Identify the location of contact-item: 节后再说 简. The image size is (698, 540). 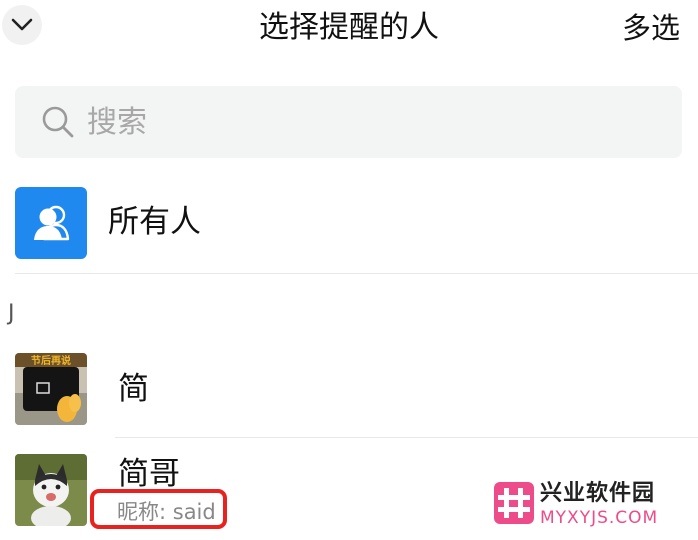
(349, 391).